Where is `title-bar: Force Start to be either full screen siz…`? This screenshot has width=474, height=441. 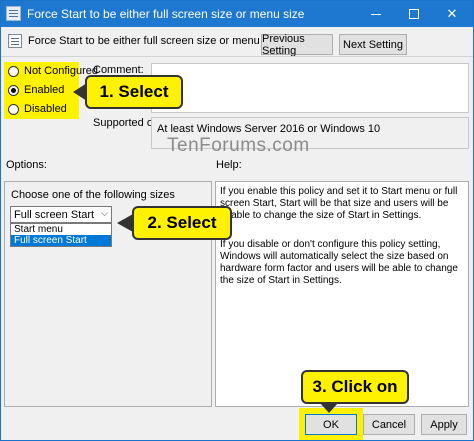
title-bar: Force Start to be either full screen siz… is located at coordinates (237, 14).